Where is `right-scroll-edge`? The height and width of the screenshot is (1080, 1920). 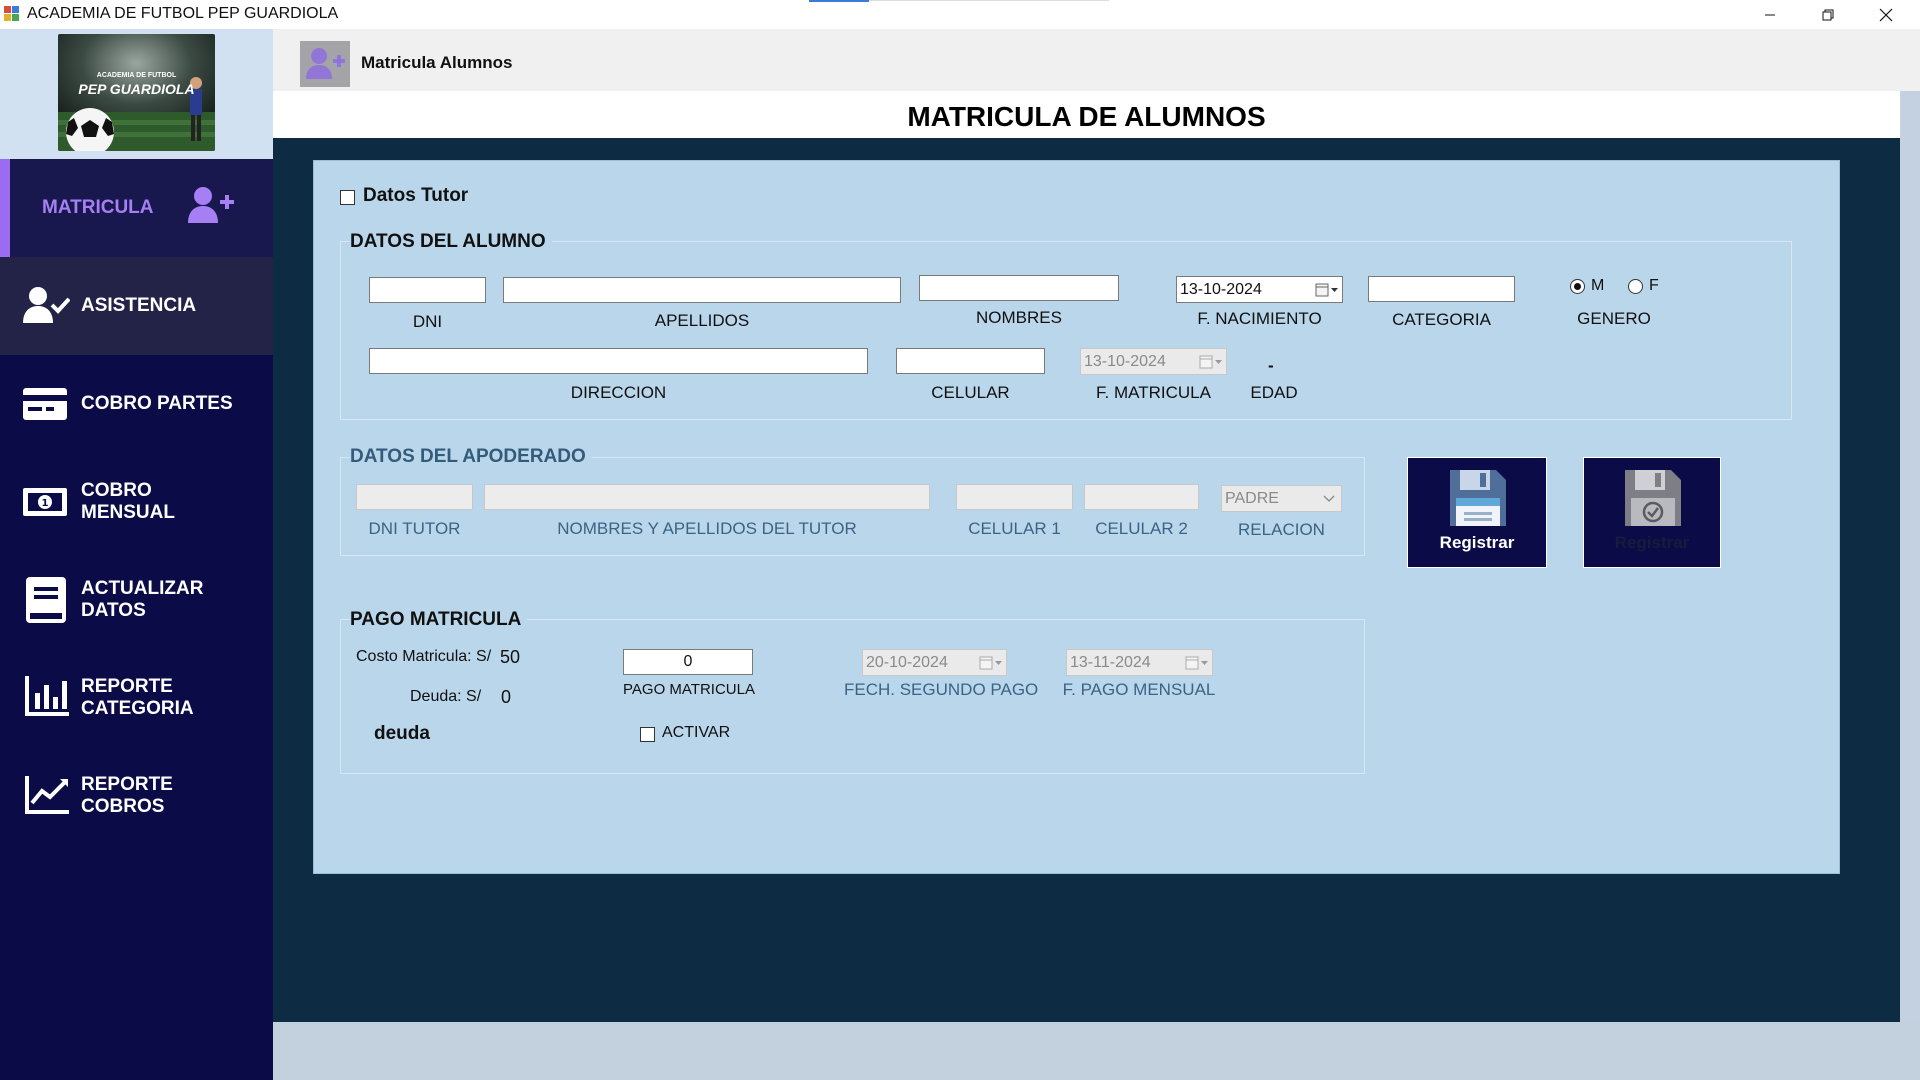
right-scroll-edge is located at coordinates (1910, 585).